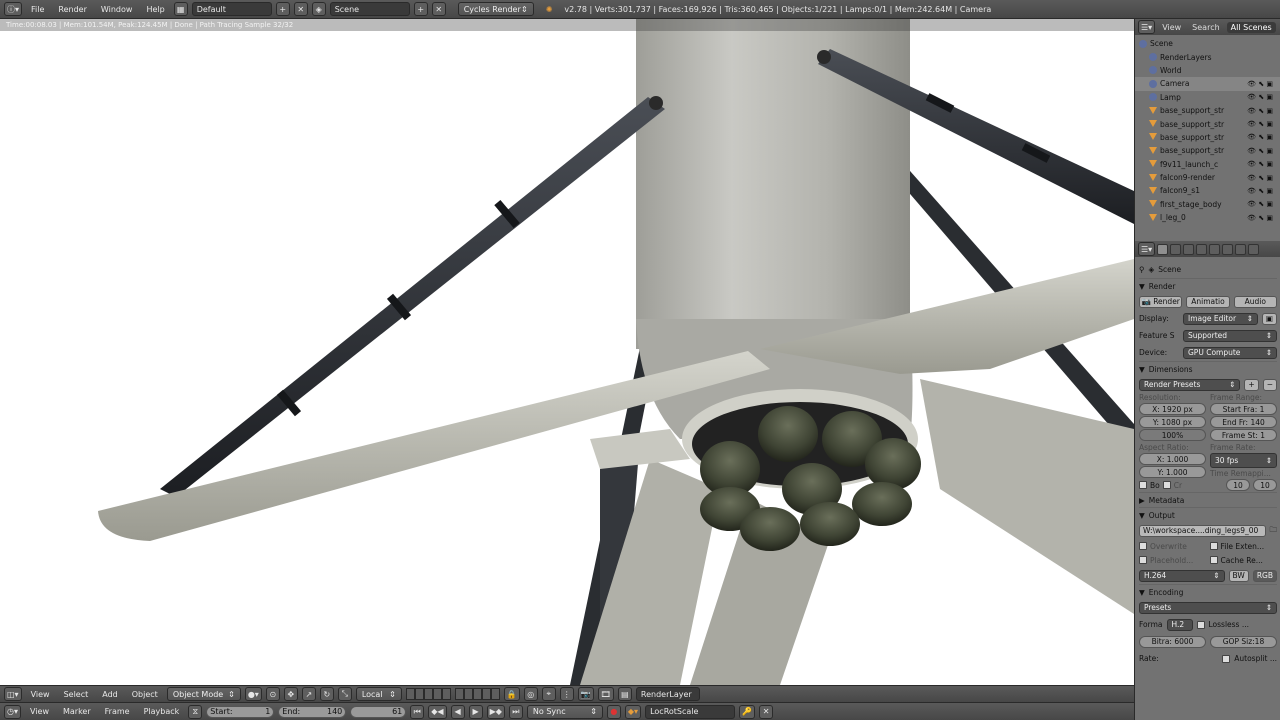 The height and width of the screenshot is (720, 1280). I want to click on gop-size-field: GOP Siz:18, so click(1243, 641).